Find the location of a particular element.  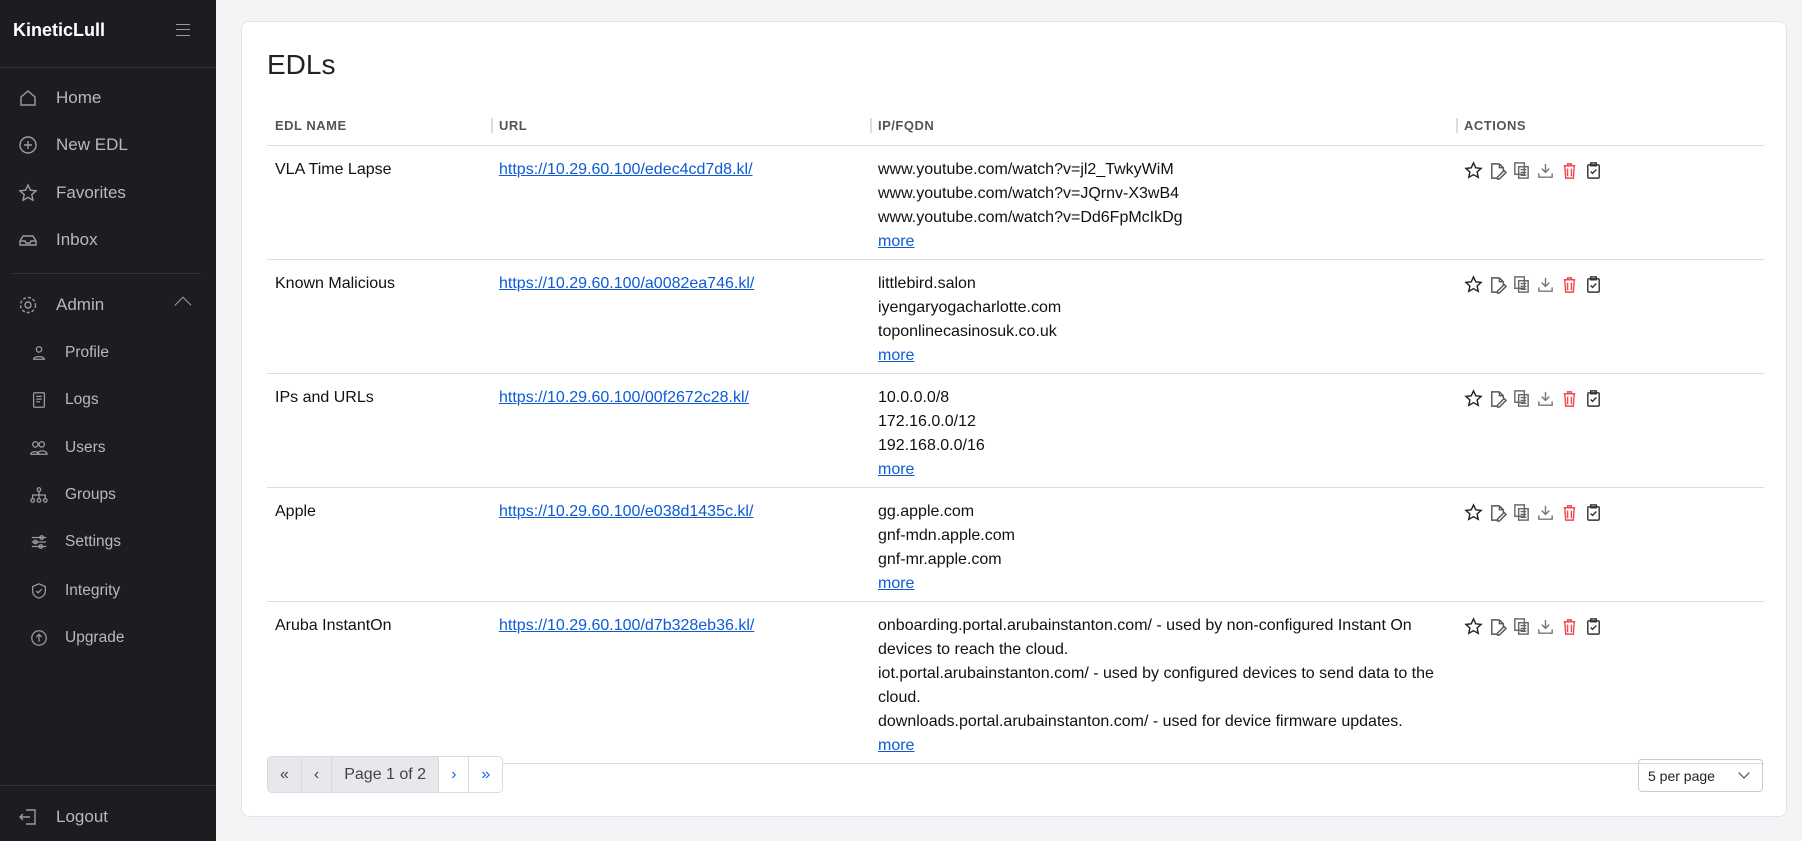

nav-label: Groups is located at coordinates (90, 494).